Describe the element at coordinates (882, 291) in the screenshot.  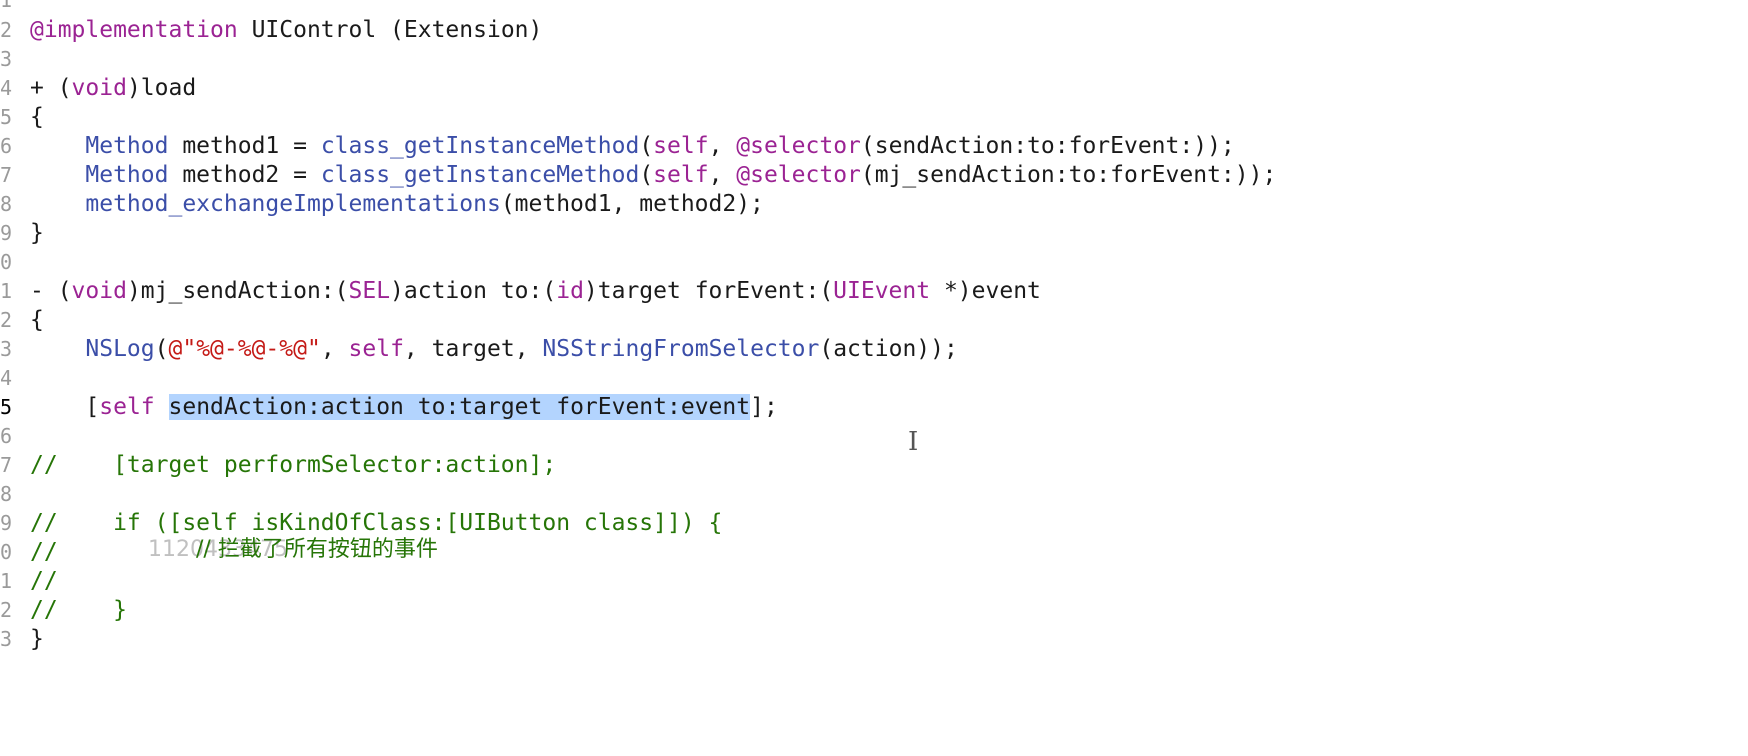
I see `type-uievent: UIEvent` at that location.